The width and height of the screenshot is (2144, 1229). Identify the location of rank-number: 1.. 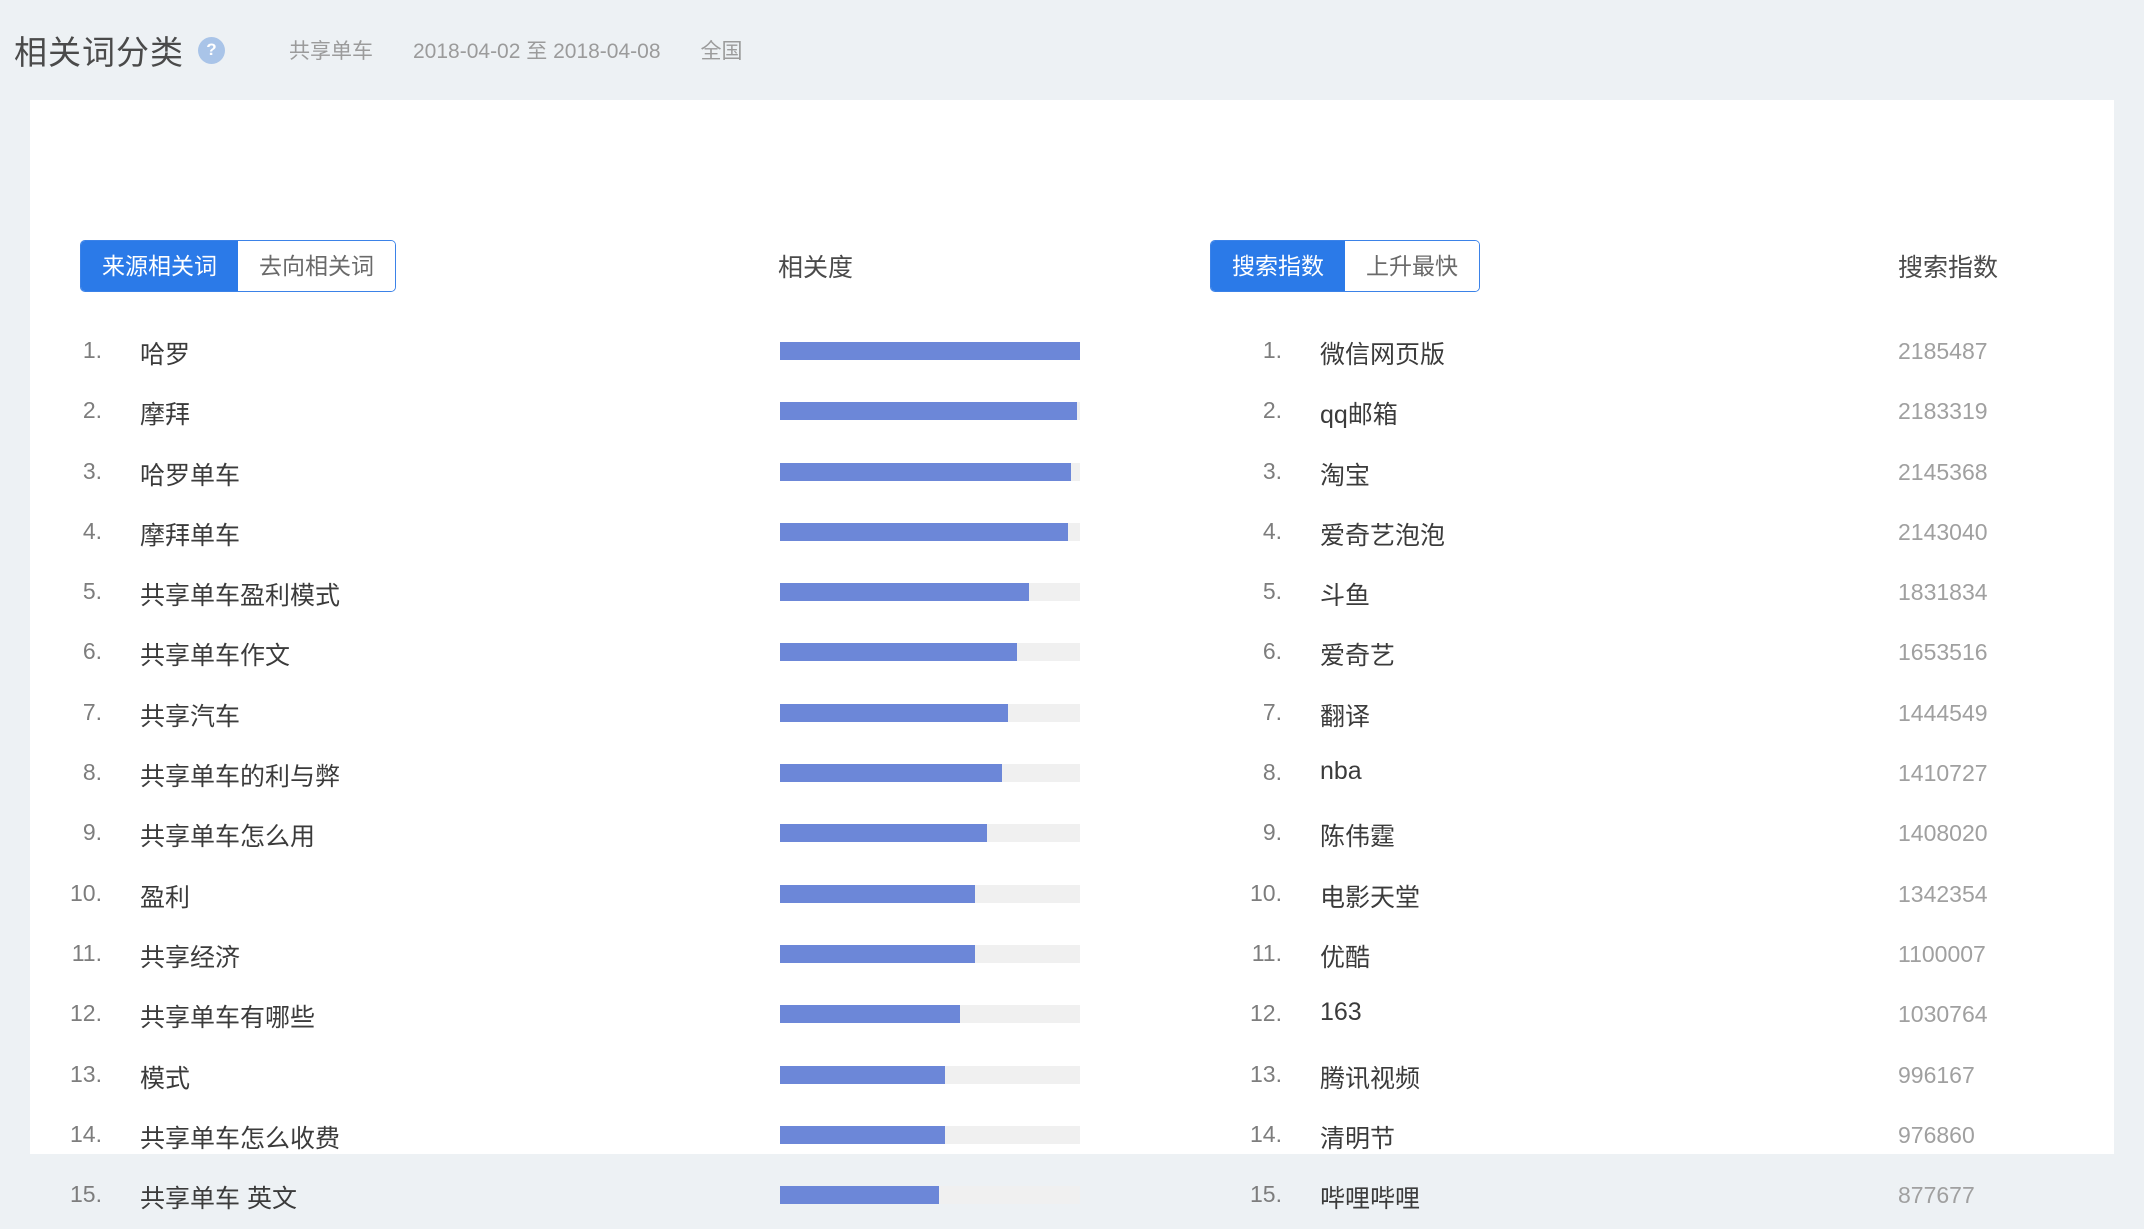
(1272, 350).